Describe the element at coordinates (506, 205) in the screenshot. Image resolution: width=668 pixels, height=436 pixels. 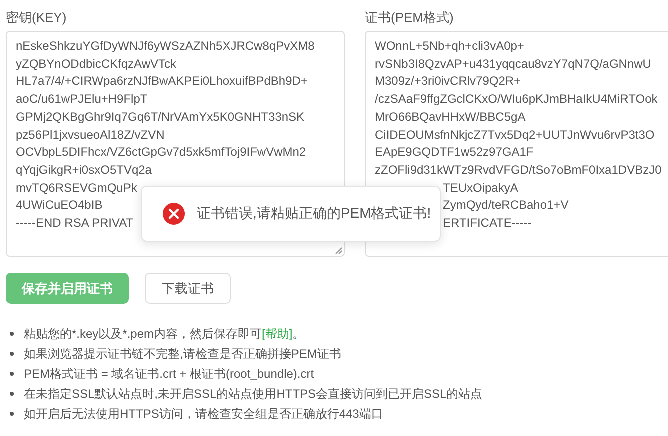
I see `pem-line: ZymQyd/teRCBaho1+V` at that location.